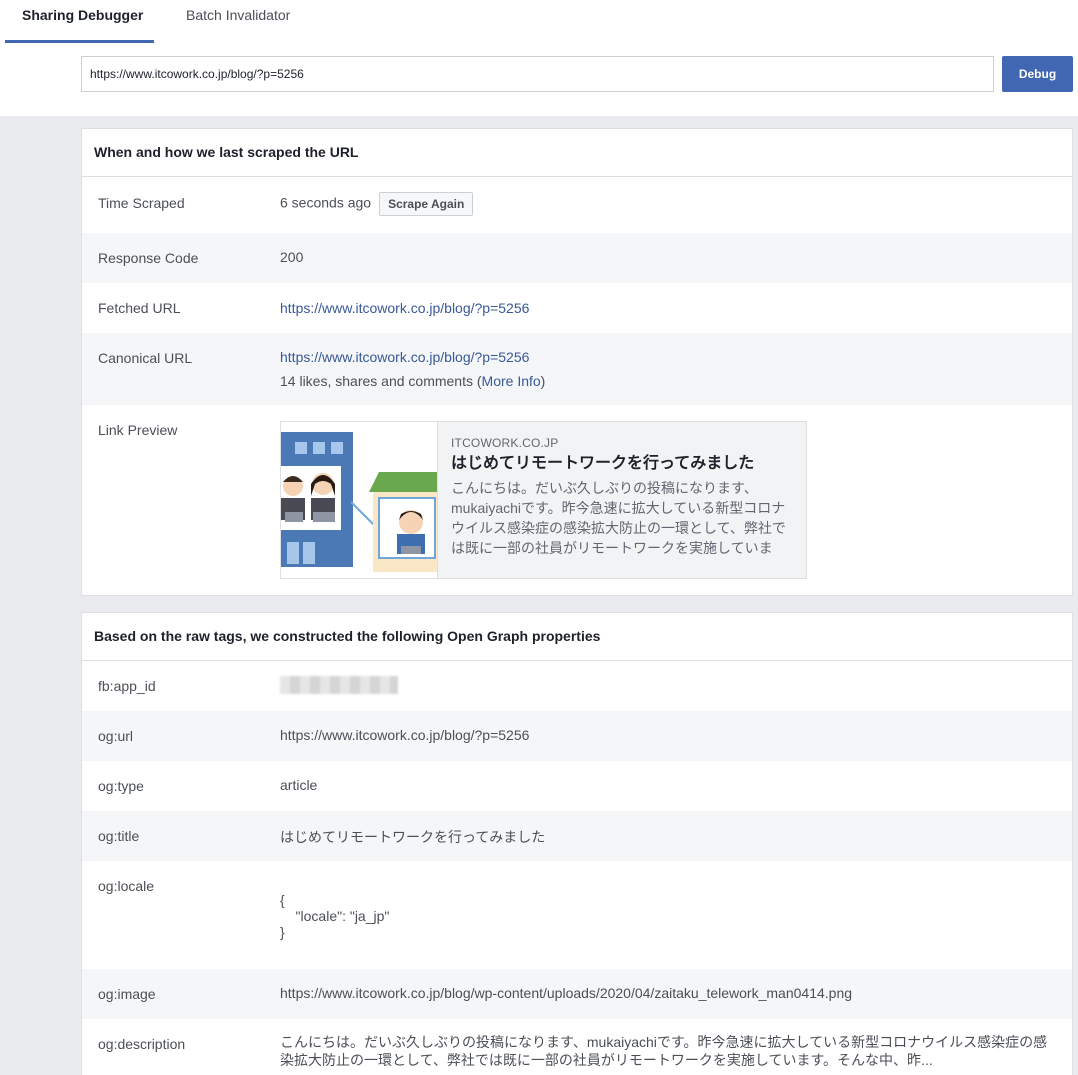 The width and height of the screenshot is (1078, 1075). I want to click on og-row-label: og:type, so click(121, 786).